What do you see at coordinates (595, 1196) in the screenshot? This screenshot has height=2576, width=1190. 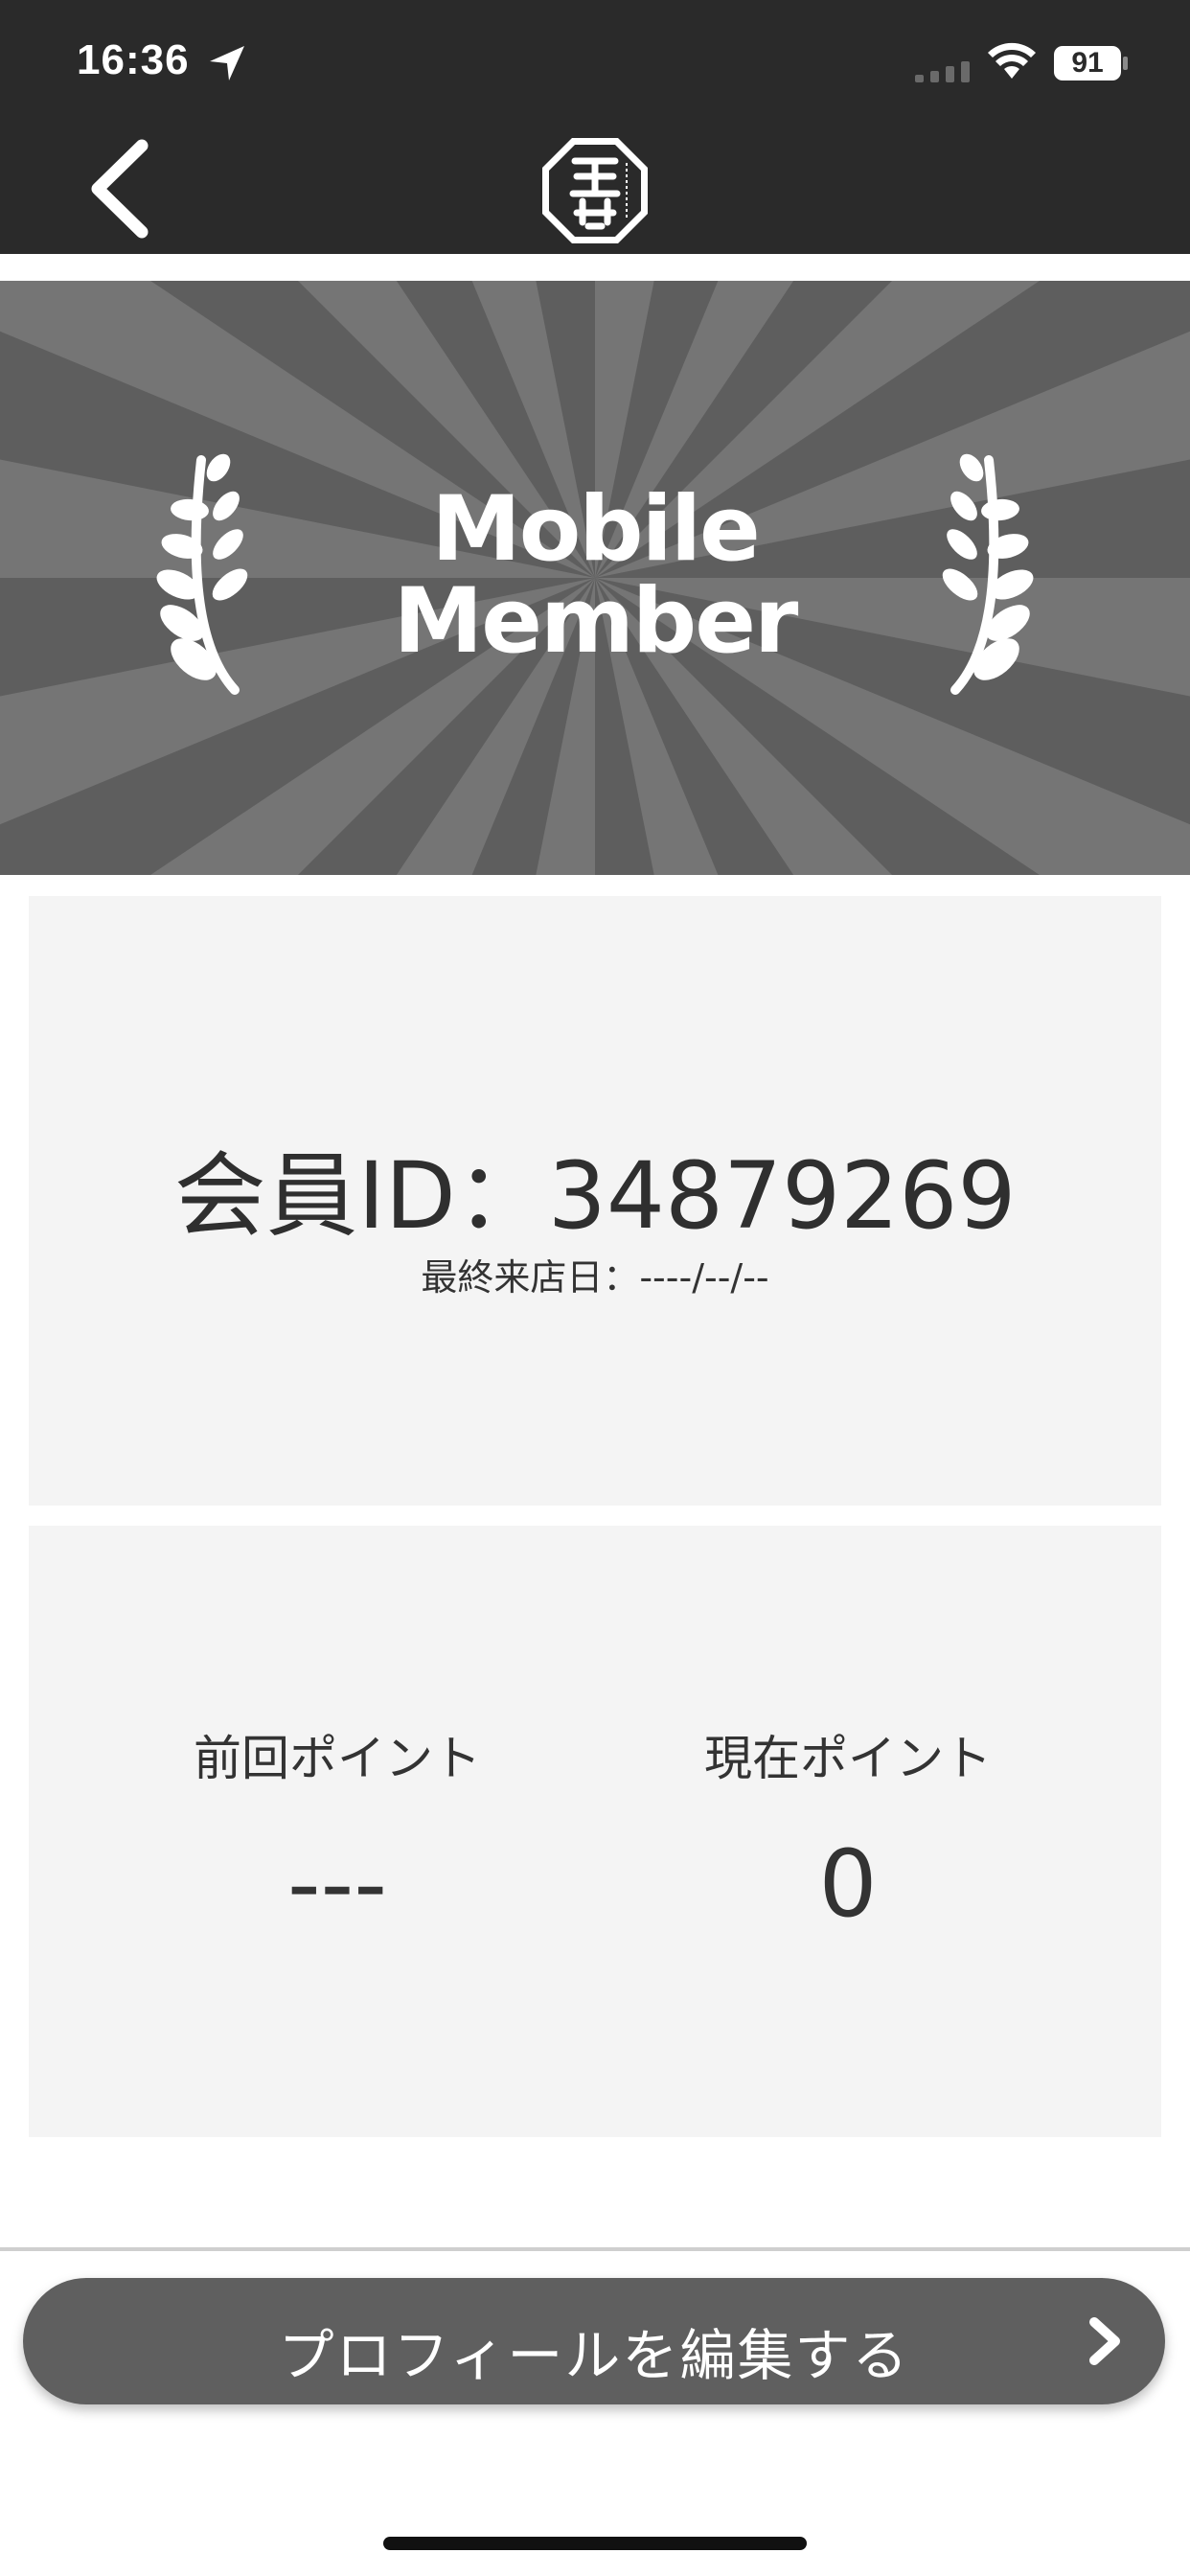 I see `member-id: 会員ID：34879269` at bounding box center [595, 1196].